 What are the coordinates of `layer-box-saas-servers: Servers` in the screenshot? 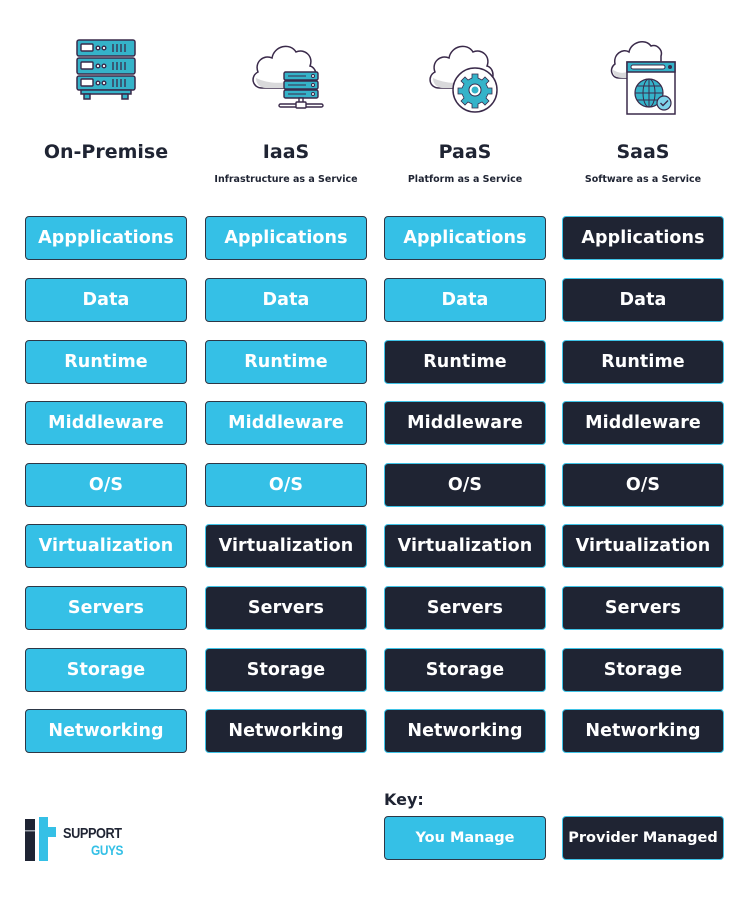 It's located at (643, 608).